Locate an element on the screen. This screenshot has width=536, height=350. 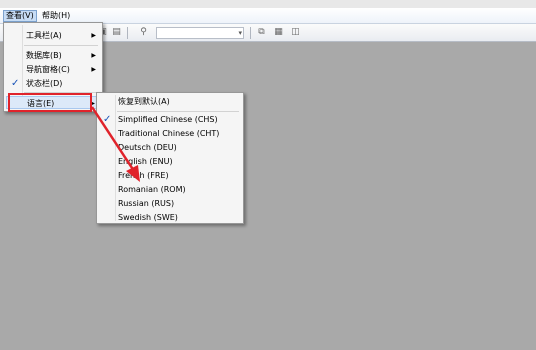
submenu-item-fre: French (FRE) is located at coordinates (170, 175).